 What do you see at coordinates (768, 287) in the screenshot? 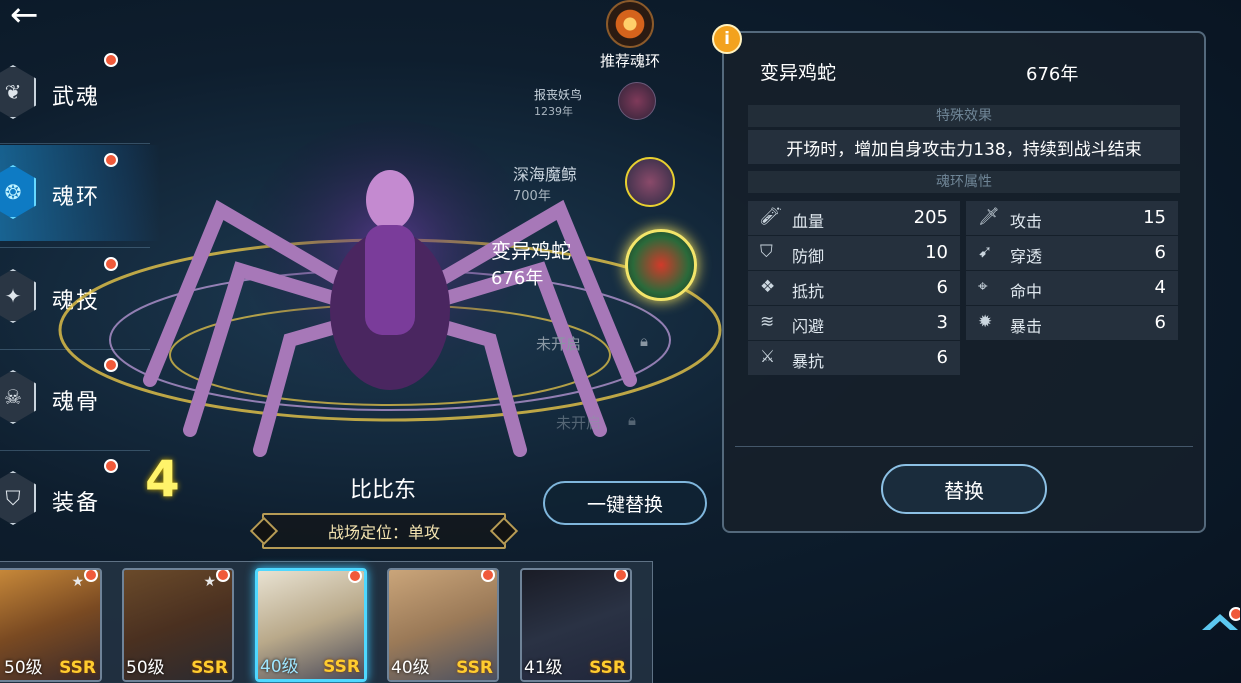
I see `resist-icon: ❖` at bounding box center [768, 287].